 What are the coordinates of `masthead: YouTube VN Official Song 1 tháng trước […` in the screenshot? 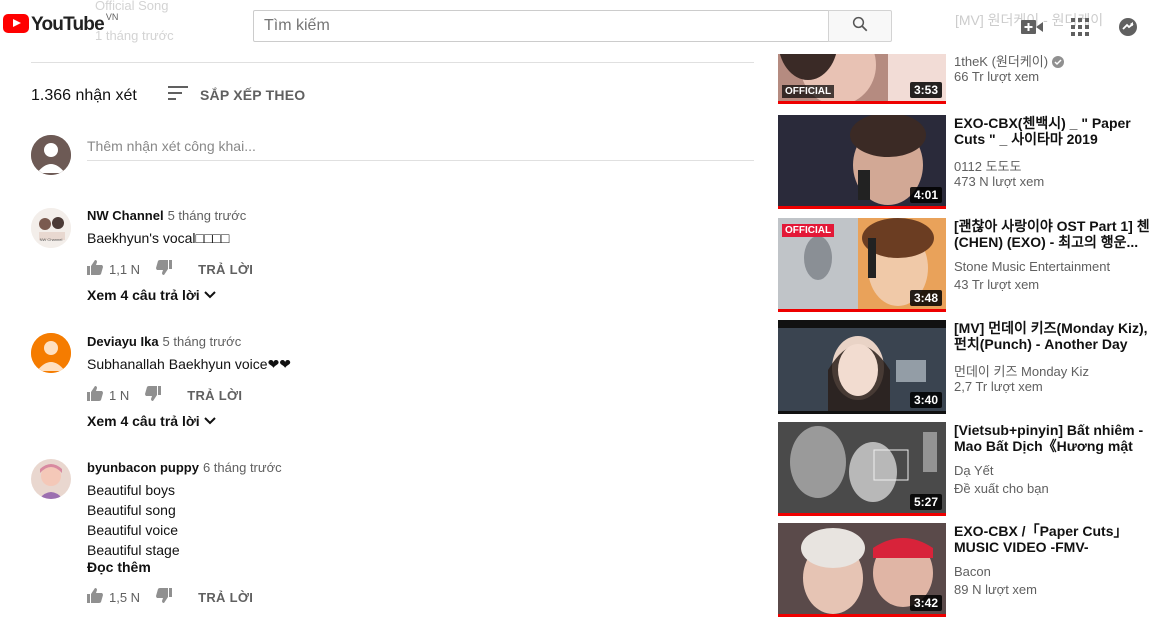 It's located at (583, 27).